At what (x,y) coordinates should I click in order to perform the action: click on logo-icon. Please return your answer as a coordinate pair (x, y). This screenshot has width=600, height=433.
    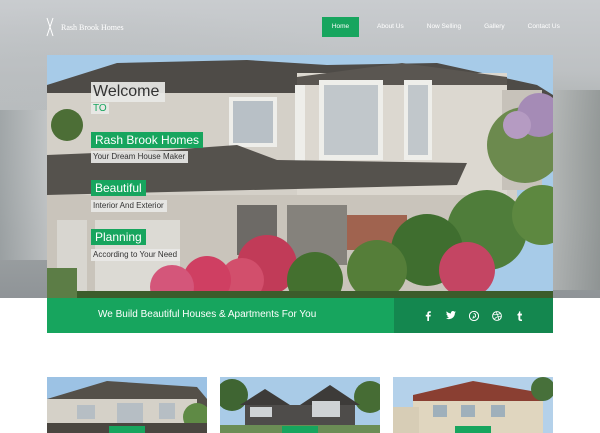
    Looking at the image, I should click on (50, 27).